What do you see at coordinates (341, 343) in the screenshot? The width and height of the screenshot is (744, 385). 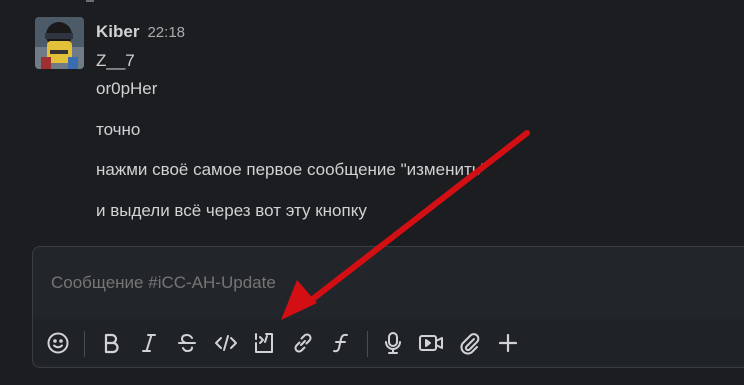 I see `function-icon` at bounding box center [341, 343].